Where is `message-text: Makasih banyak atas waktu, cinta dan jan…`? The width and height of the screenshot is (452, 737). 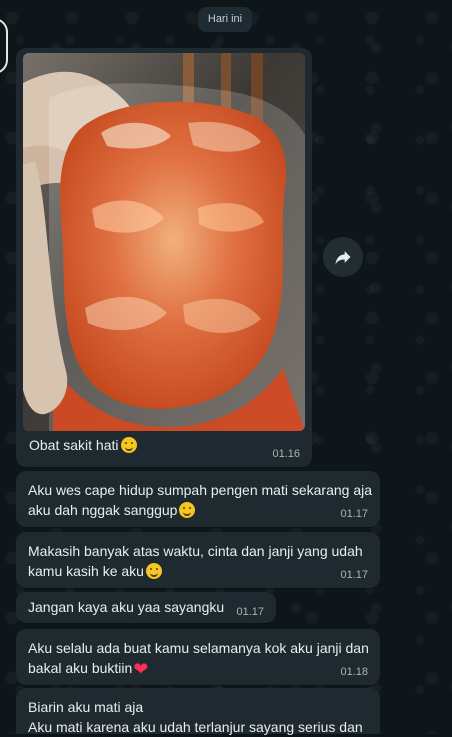
message-text: Makasih banyak atas waktu, cinta dan jan… is located at coordinates (195, 561).